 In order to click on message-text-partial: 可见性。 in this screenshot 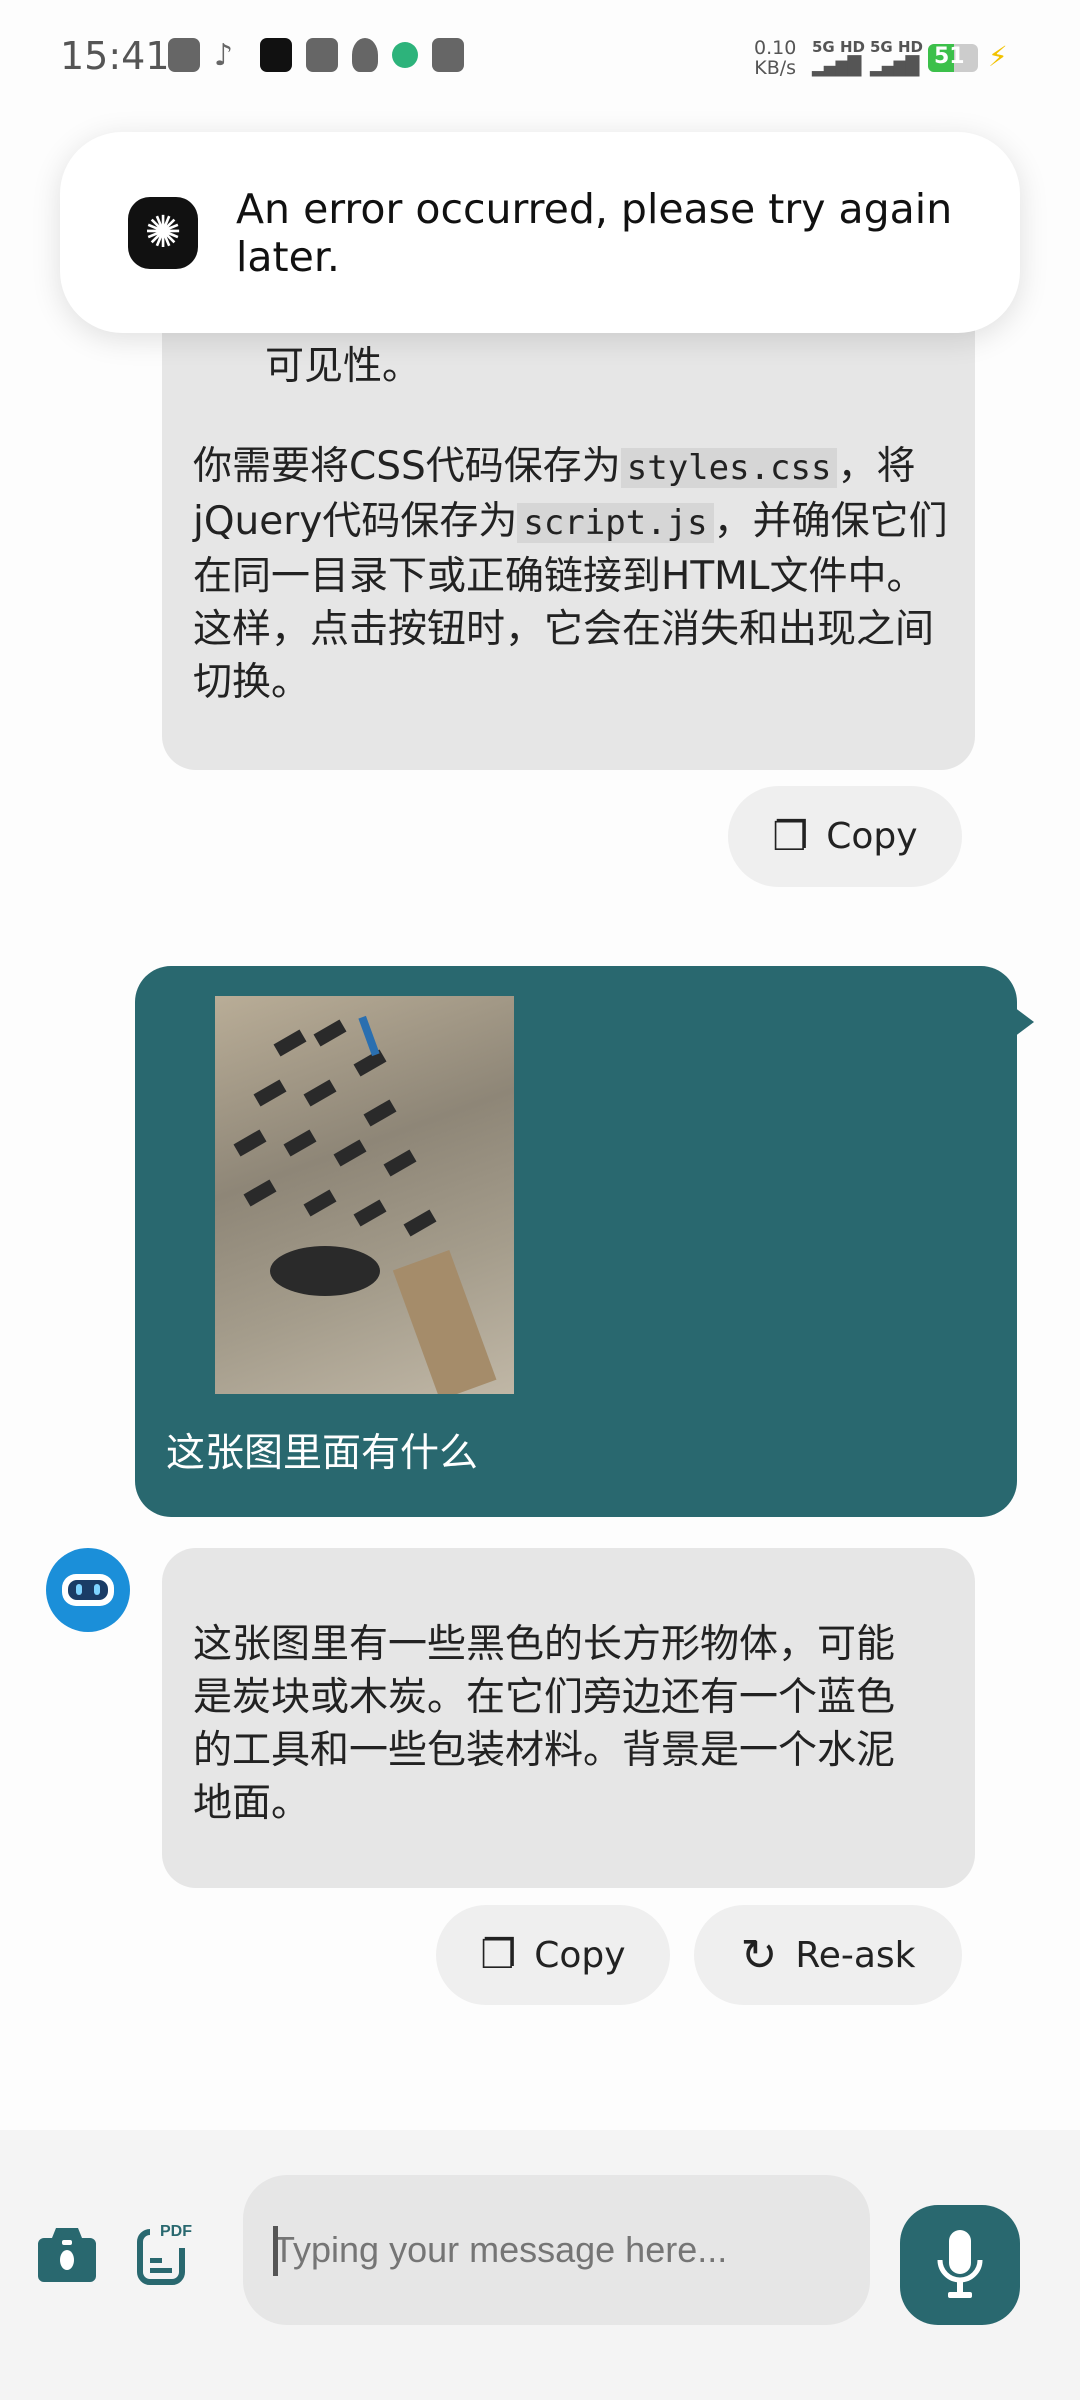, I will do `click(343, 366)`.